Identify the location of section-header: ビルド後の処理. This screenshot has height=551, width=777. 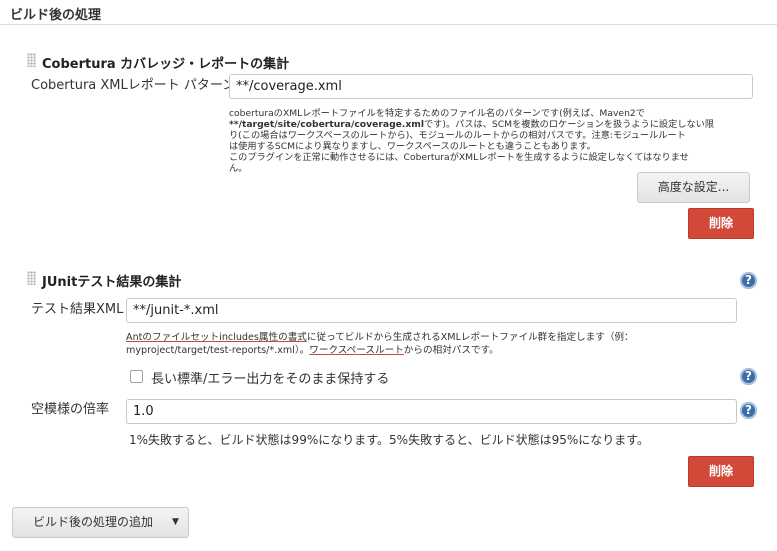
(388, 12).